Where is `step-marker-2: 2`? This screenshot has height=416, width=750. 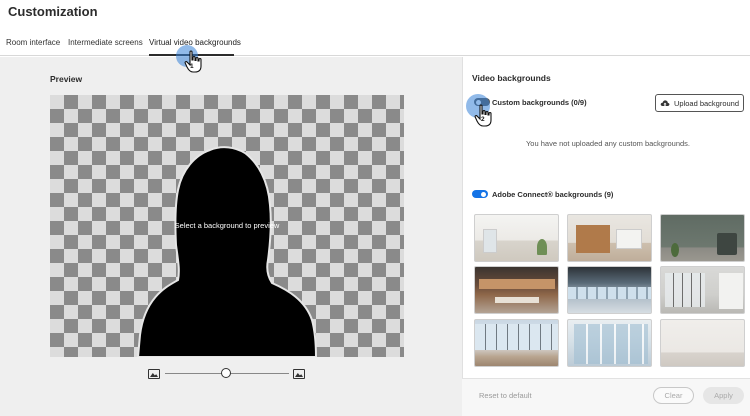
step-marker-2: 2 is located at coordinates (483, 119).